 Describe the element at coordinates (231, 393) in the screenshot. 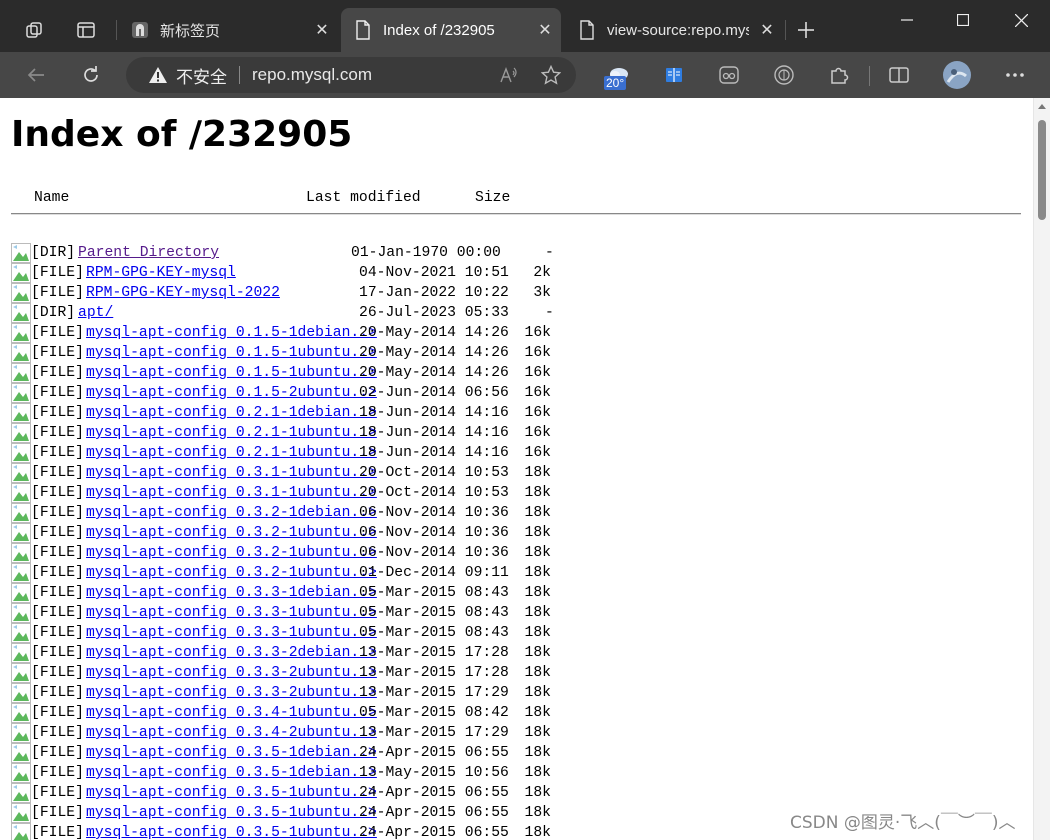

I see `entry-link: mysql-apt-config_0.1.5-2ubuntu..>` at that location.